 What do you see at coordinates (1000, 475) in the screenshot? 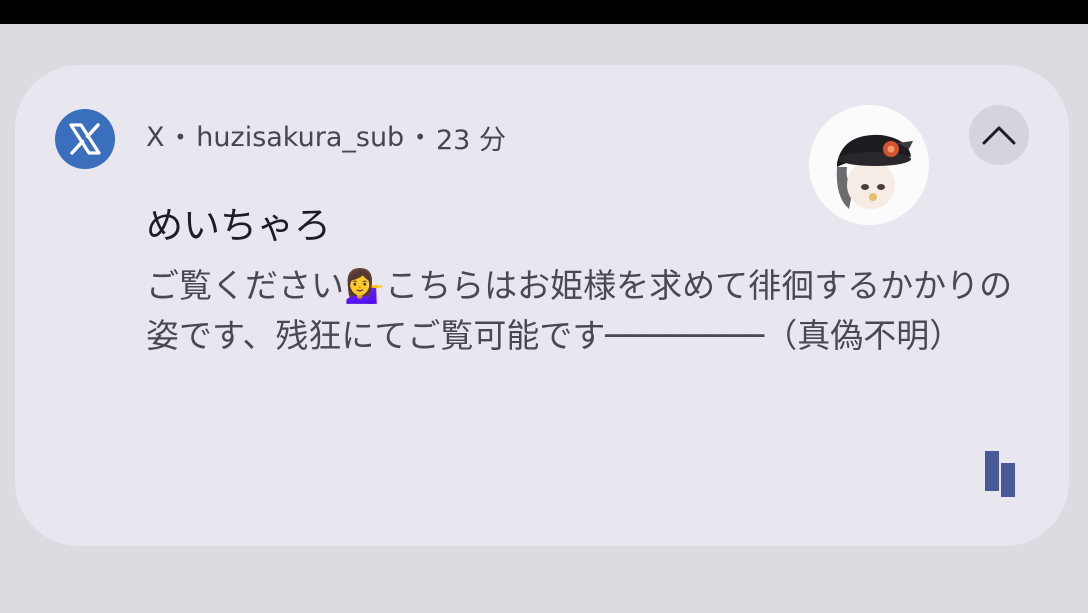
I see `app-badge-icon` at bounding box center [1000, 475].